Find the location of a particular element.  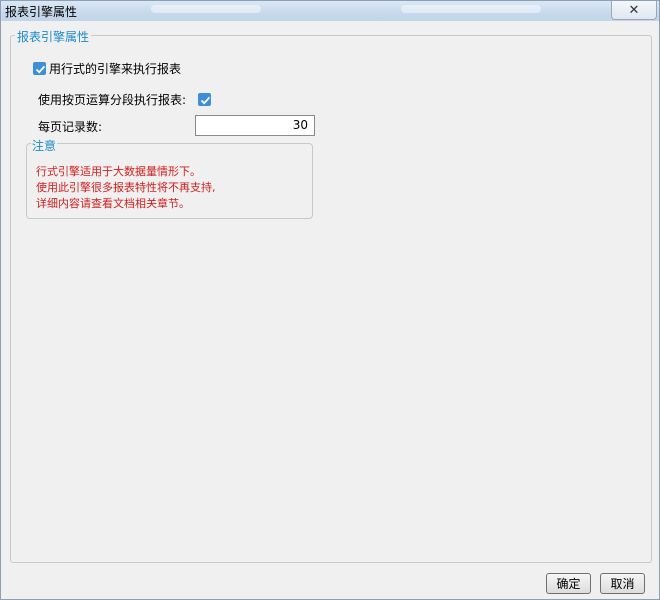

paging-option: 使用按页运算分段执行报表: is located at coordinates (125, 99).